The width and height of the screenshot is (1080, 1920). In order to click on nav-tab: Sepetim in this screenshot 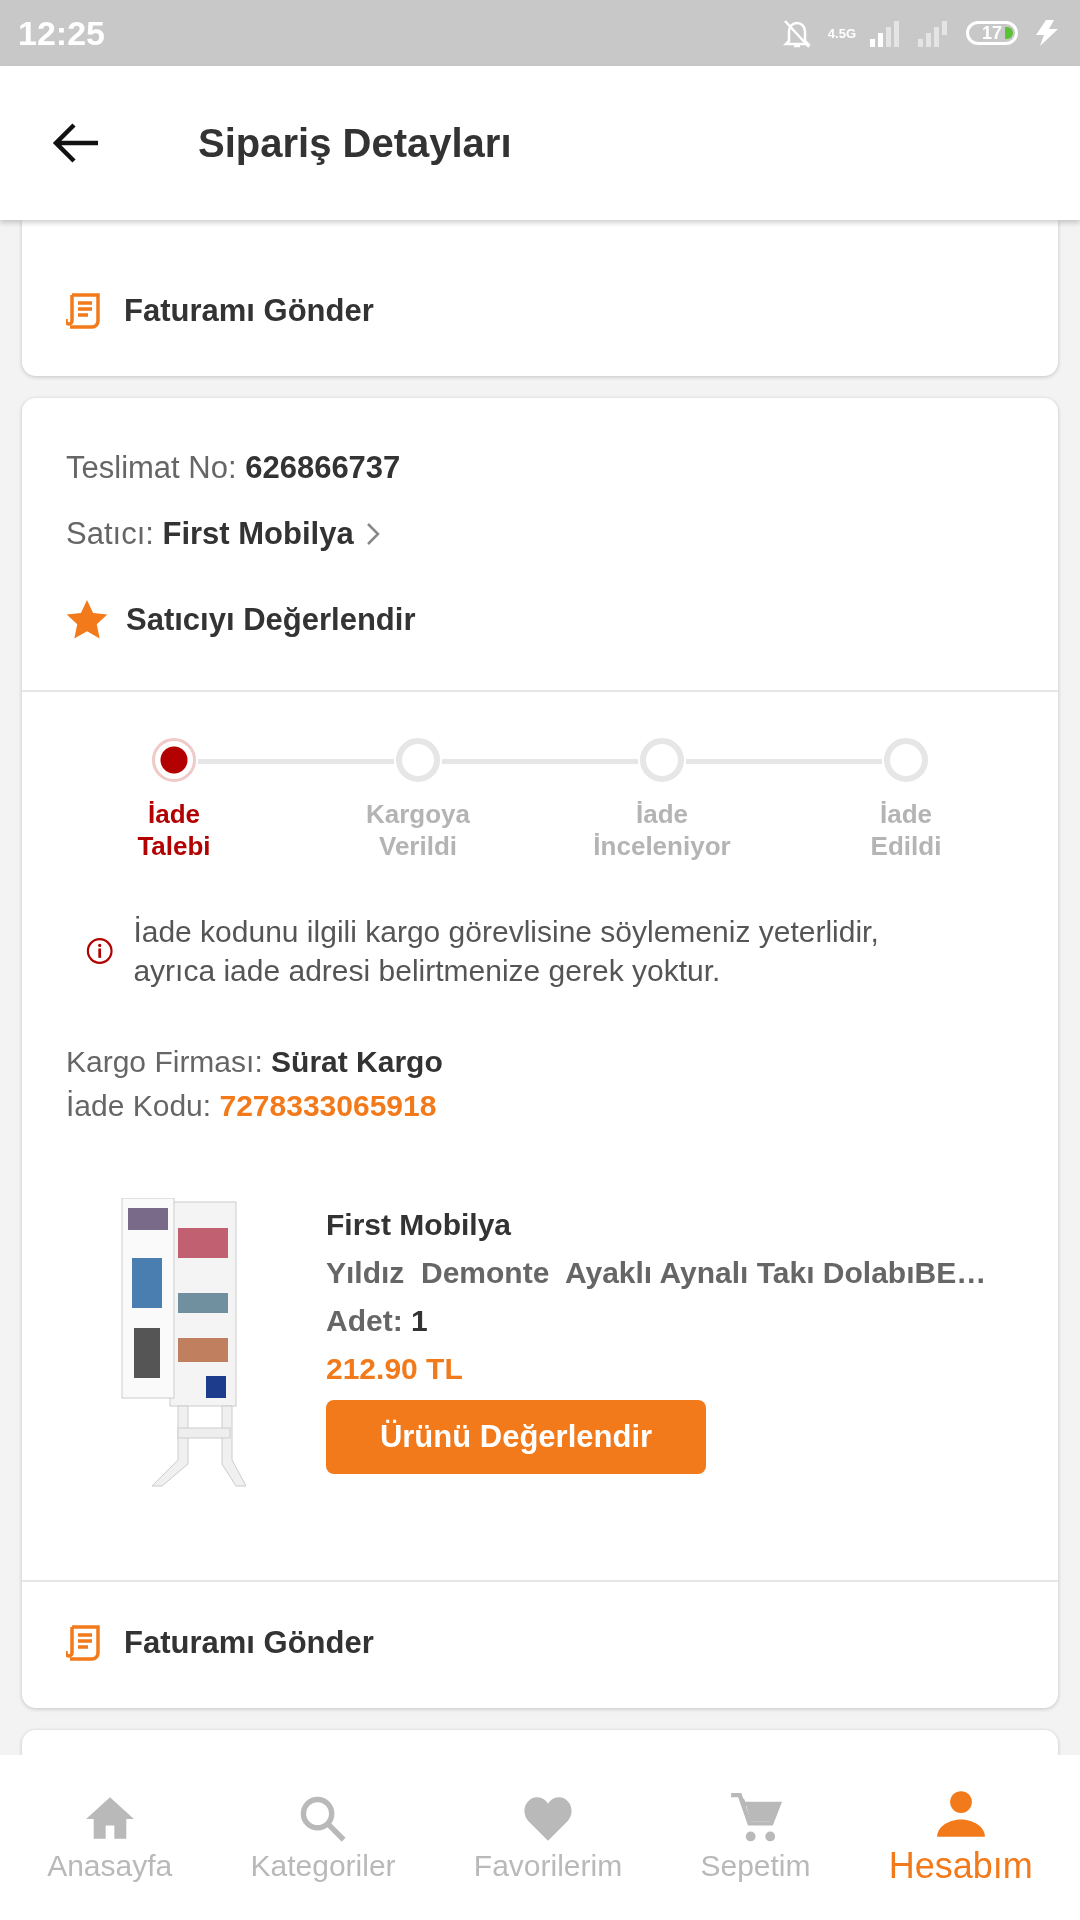, I will do `click(755, 1837)`.